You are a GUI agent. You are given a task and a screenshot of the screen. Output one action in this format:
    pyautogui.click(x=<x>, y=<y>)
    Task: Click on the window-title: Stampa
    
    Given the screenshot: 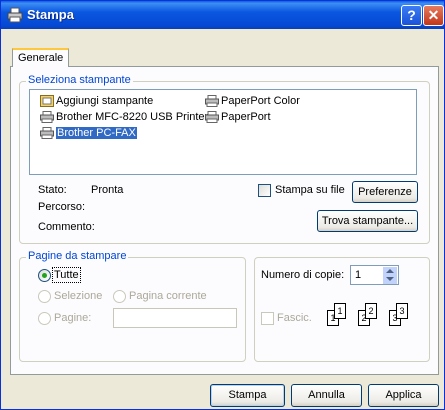 What is the action you would take?
    pyautogui.click(x=50, y=14)
    